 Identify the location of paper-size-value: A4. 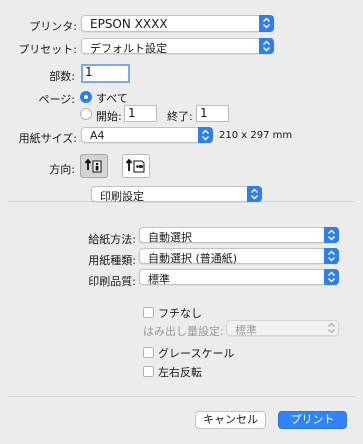
(97, 135).